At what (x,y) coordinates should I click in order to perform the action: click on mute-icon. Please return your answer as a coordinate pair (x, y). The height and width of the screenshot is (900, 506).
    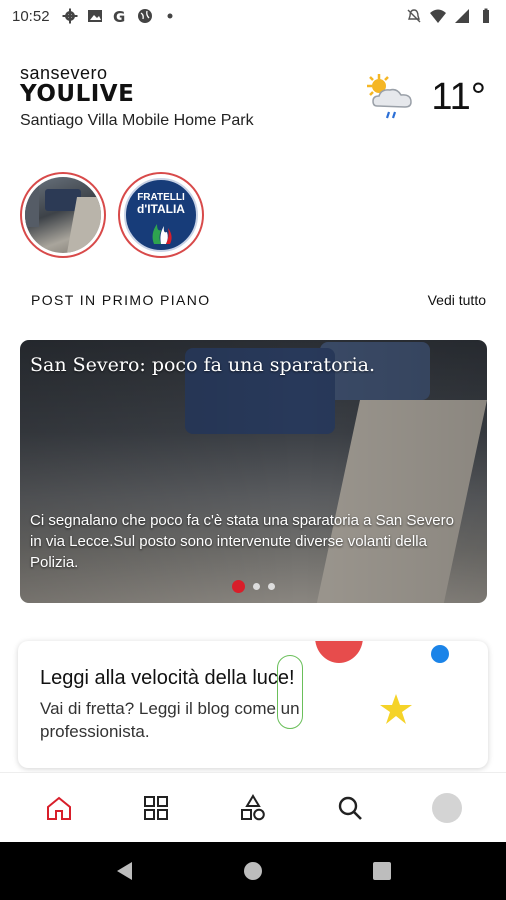
    Looking at the image, I should click on (414, 16).